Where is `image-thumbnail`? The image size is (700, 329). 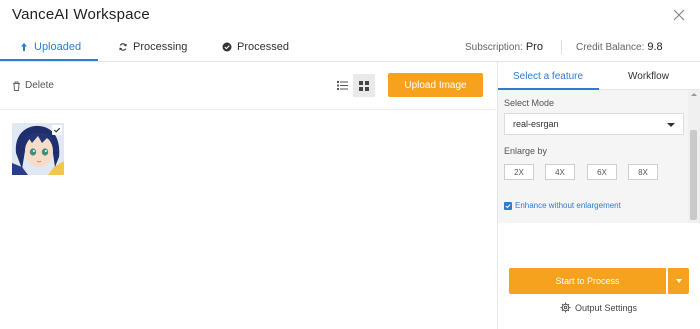
image-thumbnail is located at coordinates (38, 149).